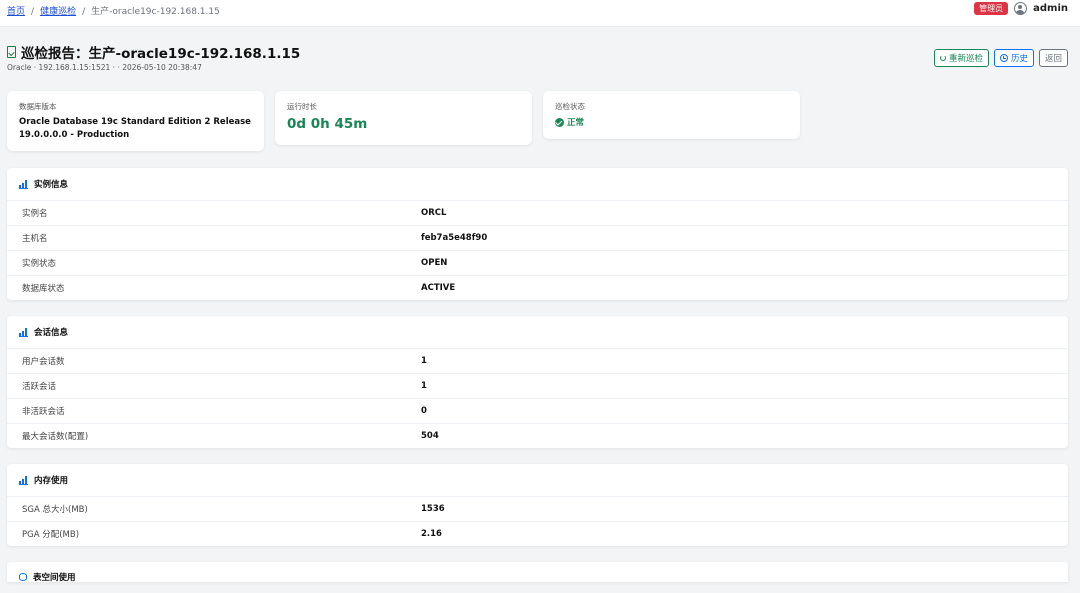 The width and height of the screenshot is (1080, 593). Describe the element at coordinates (537, 533) in the screenshot. I see `table-row: PGA 分配(MB) 2.16` at that location.